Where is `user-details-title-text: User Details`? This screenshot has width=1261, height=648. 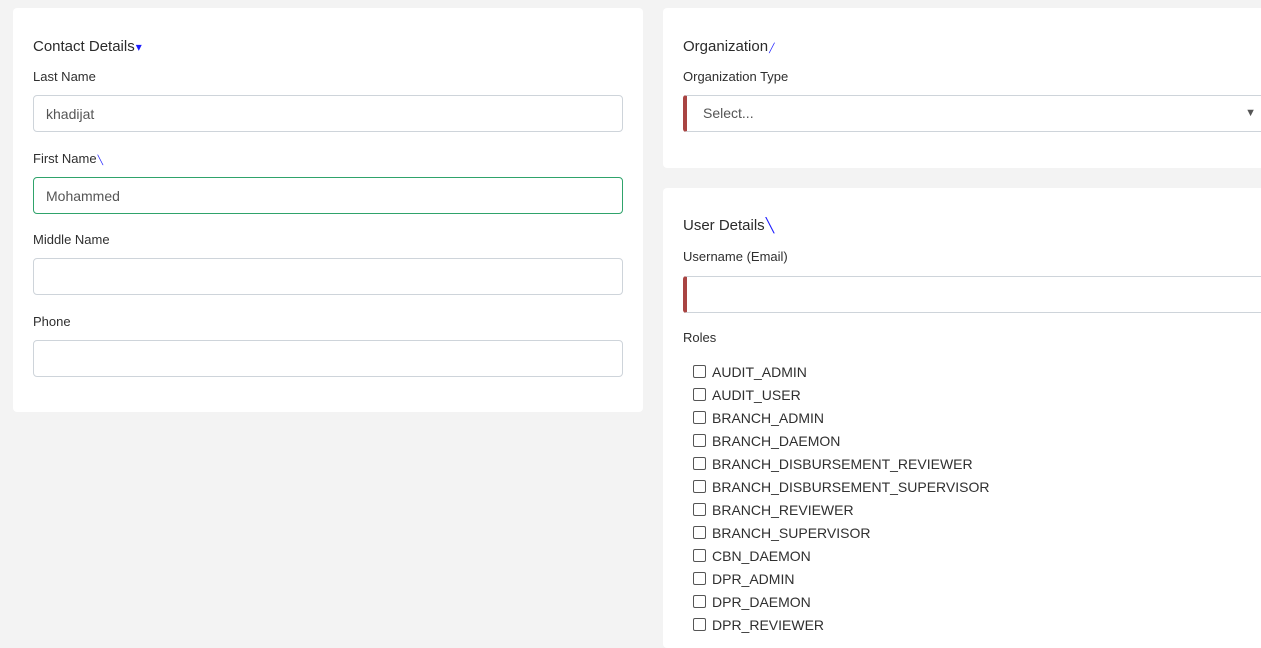 user-details-title-text: User Details is located at coordinates (724, 225).